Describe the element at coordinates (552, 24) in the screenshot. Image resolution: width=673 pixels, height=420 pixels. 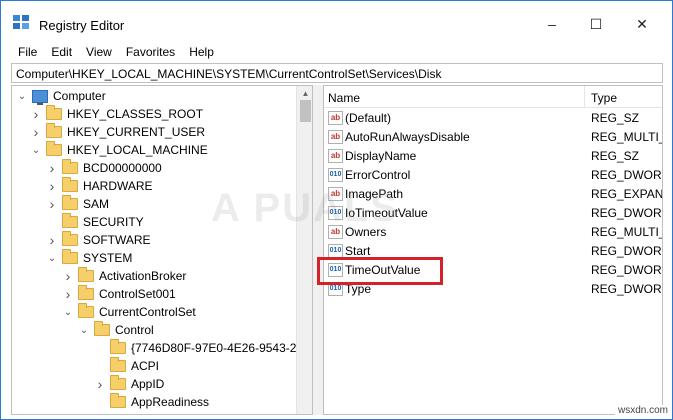
I see `minimize-button: –` at that location.